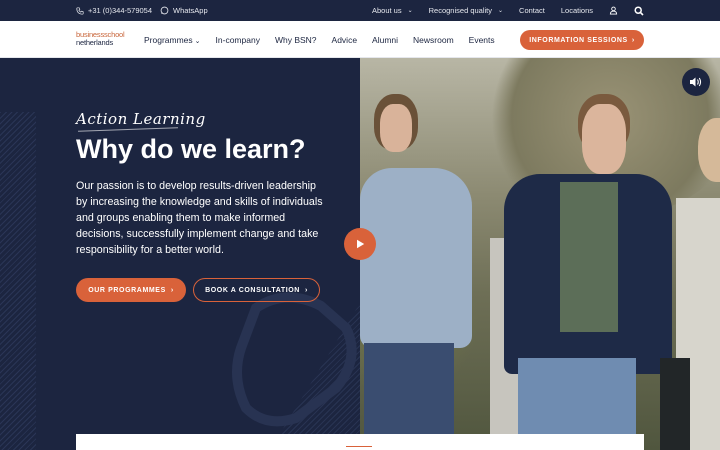 The width and height of the screenshot is (720, 450). I want to click on hero-title: Why do we learn?, so click(191, 149).